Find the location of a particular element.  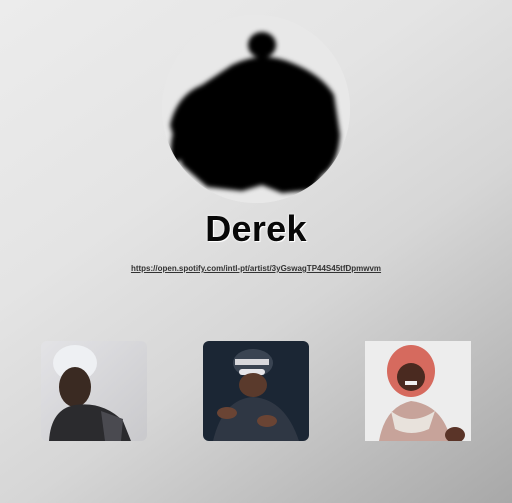

profile-avatar is located at coordinates (256, 109).